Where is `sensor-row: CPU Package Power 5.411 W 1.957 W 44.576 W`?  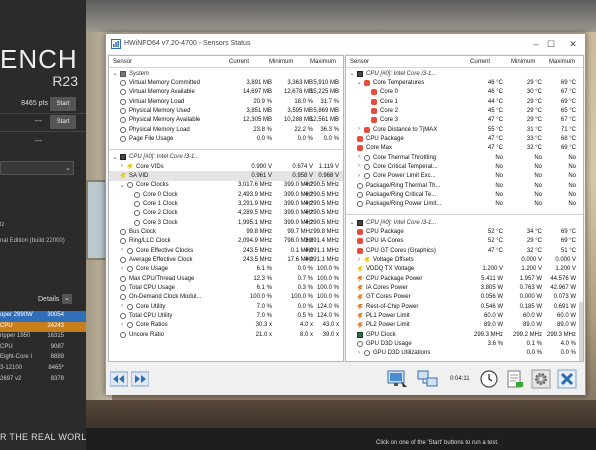
sensor-row: CPU Package Power 5.411 W 1.957 W 44.576 W is located at coordinates (464, 278).